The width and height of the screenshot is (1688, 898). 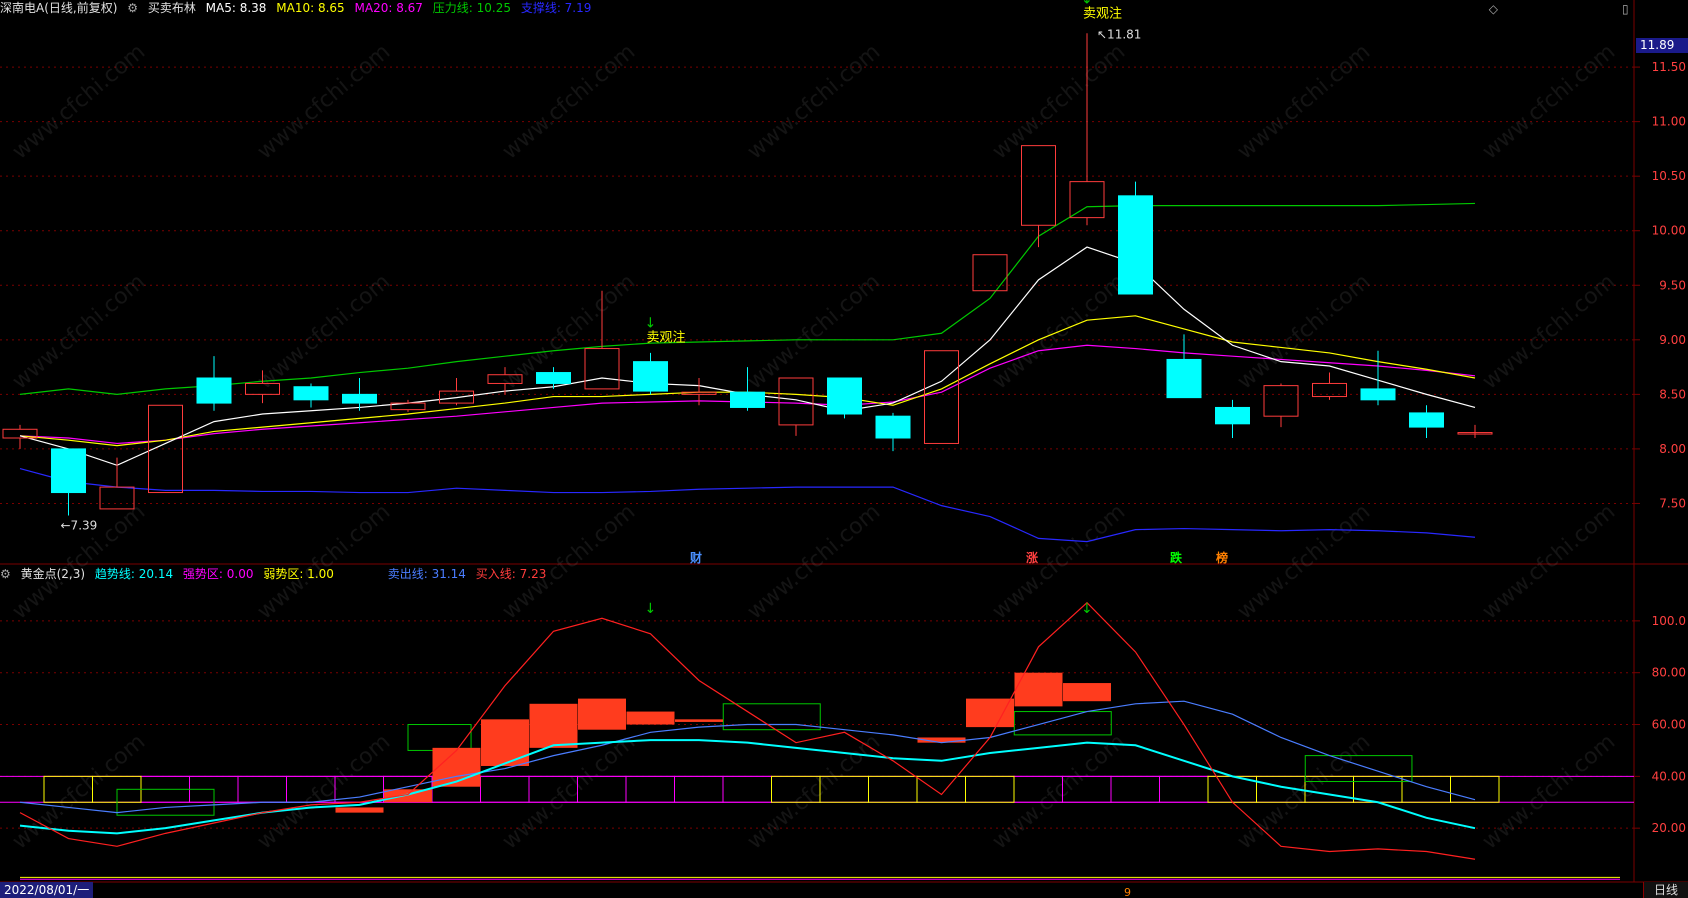 I want to click on event-marker: 榜, so click(x=1222, y=557).